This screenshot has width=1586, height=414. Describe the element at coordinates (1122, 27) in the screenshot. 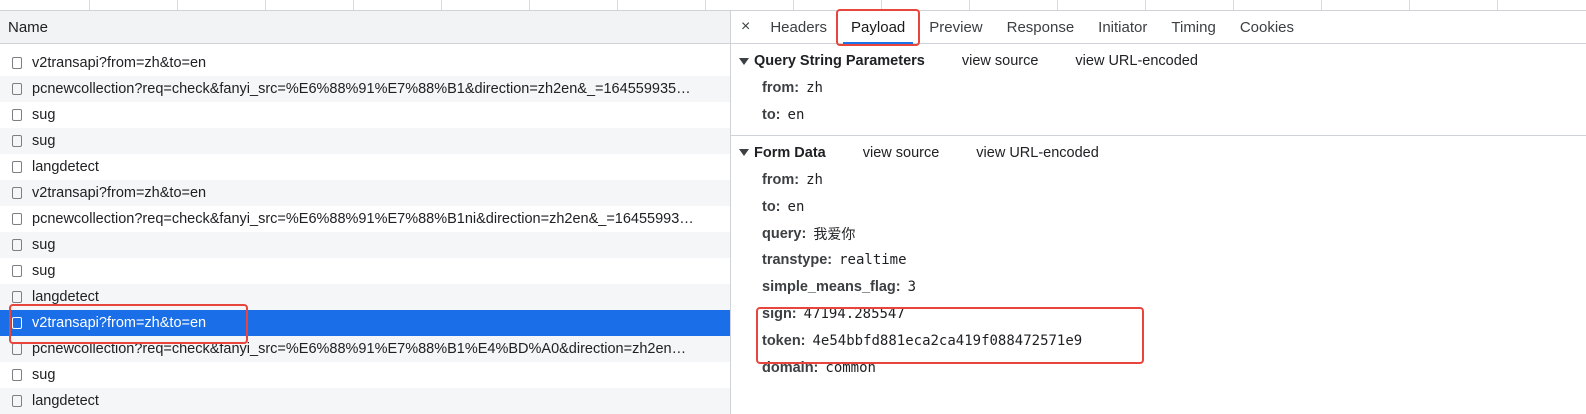

I see `tab-initiator: Initiator` at that location.